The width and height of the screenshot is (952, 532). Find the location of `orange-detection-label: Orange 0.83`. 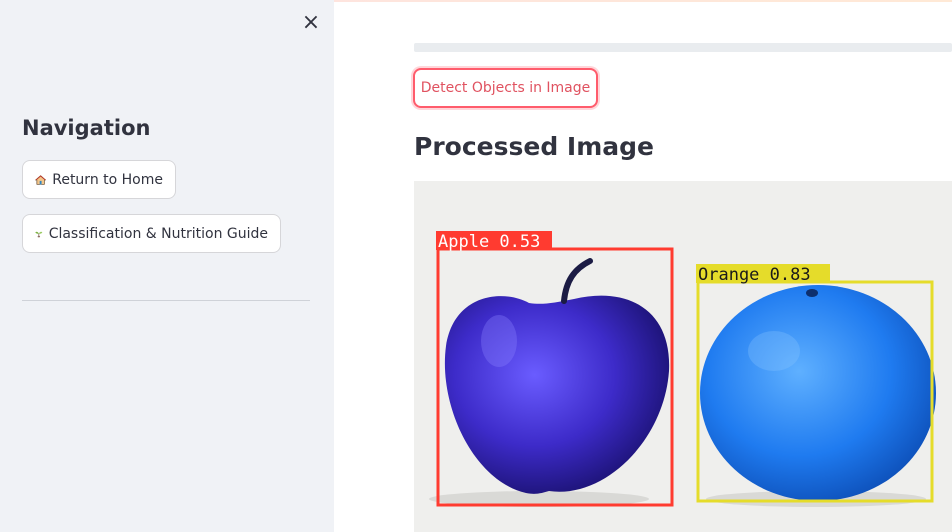

orange-detection-label: Orange 0.83 is located at coordinates (754, 275).